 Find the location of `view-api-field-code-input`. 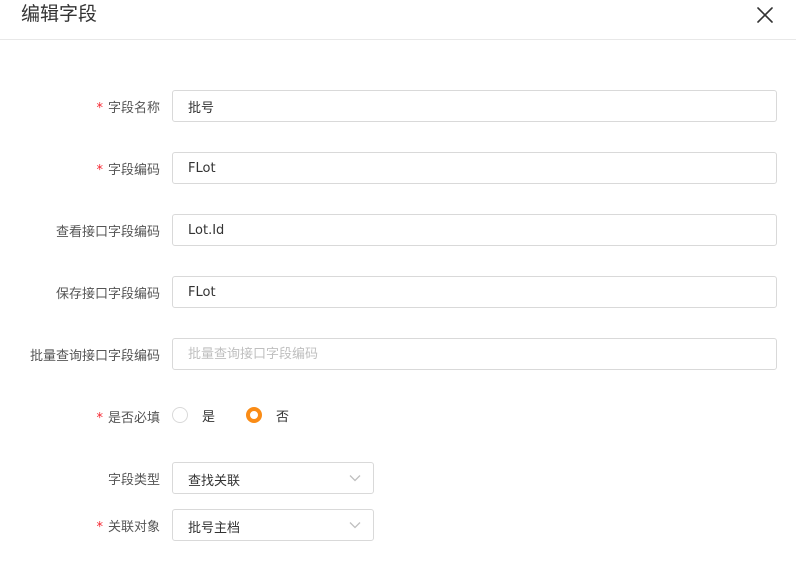

view-api-field-code-input is located at coordinates (474, 230).